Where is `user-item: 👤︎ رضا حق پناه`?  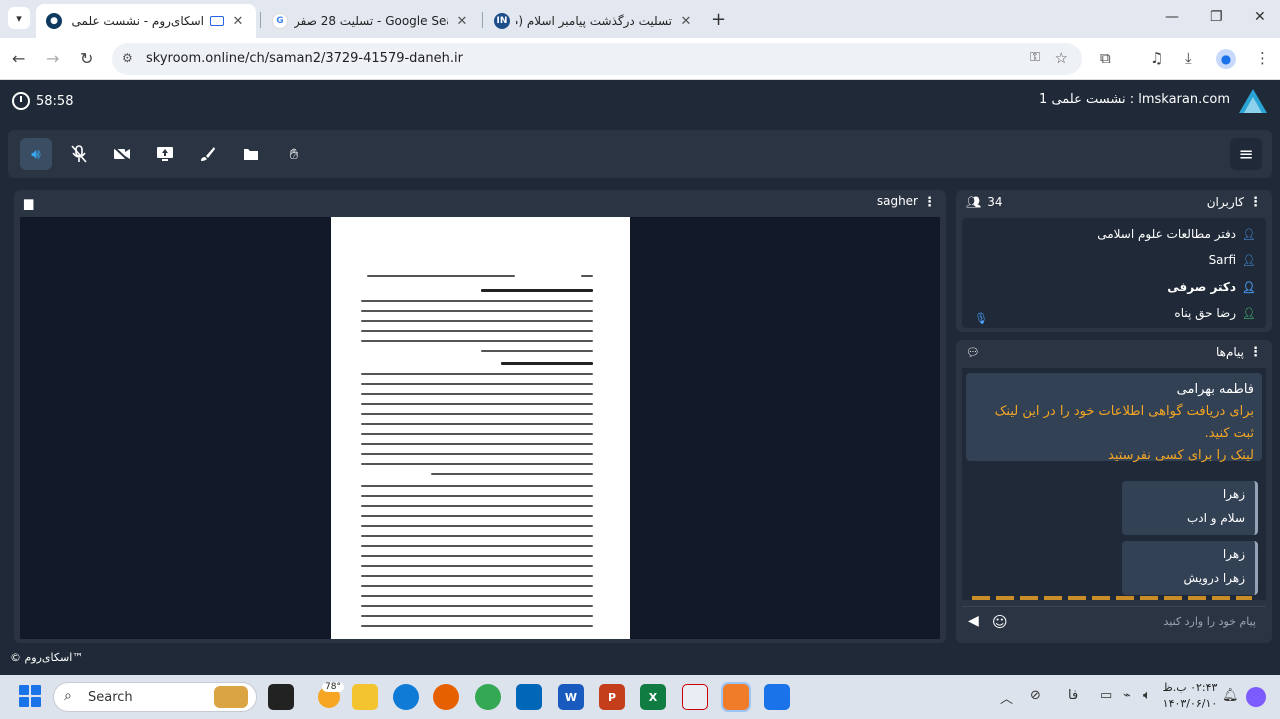
user-item: 👤︎ رضا حق پناه is located at coordinates (1215, 313).